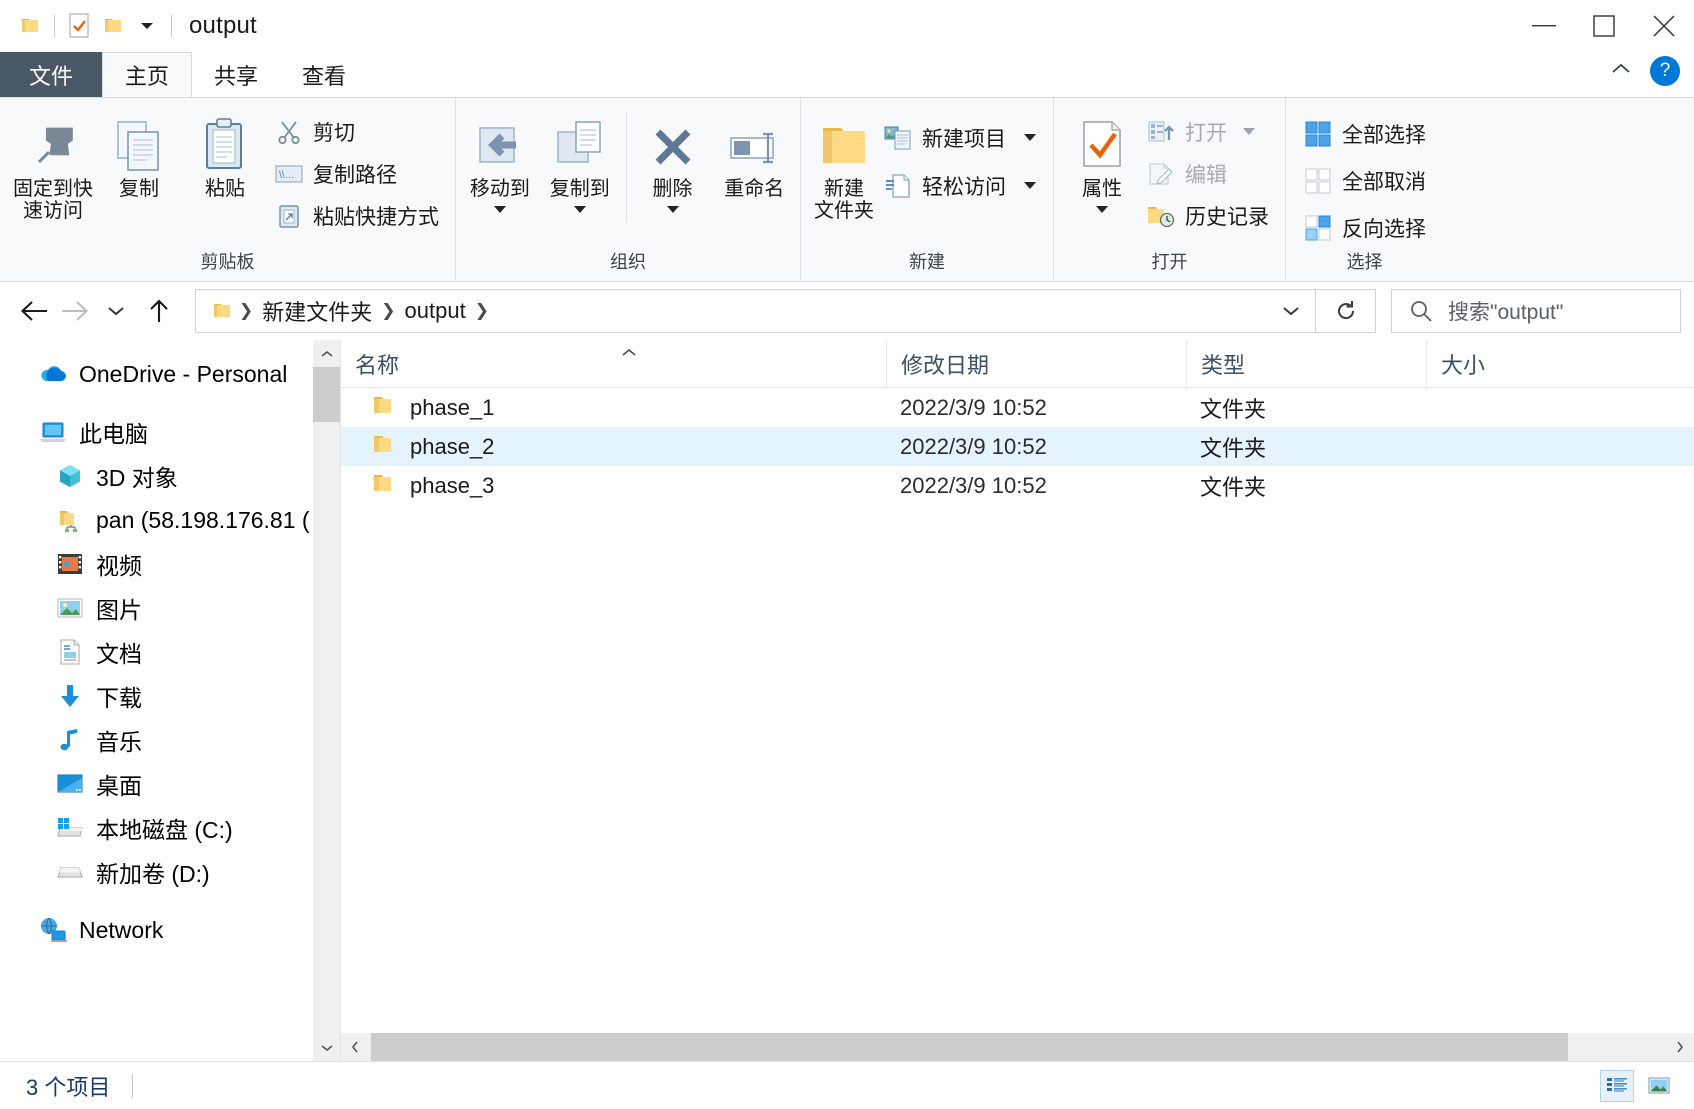 The height and width of the screenshot is (1109, 1694). What do you see at coordinates (236, 74) in the screenshot?
I see `tab-share: 共享` at bounding box center [236, 74].